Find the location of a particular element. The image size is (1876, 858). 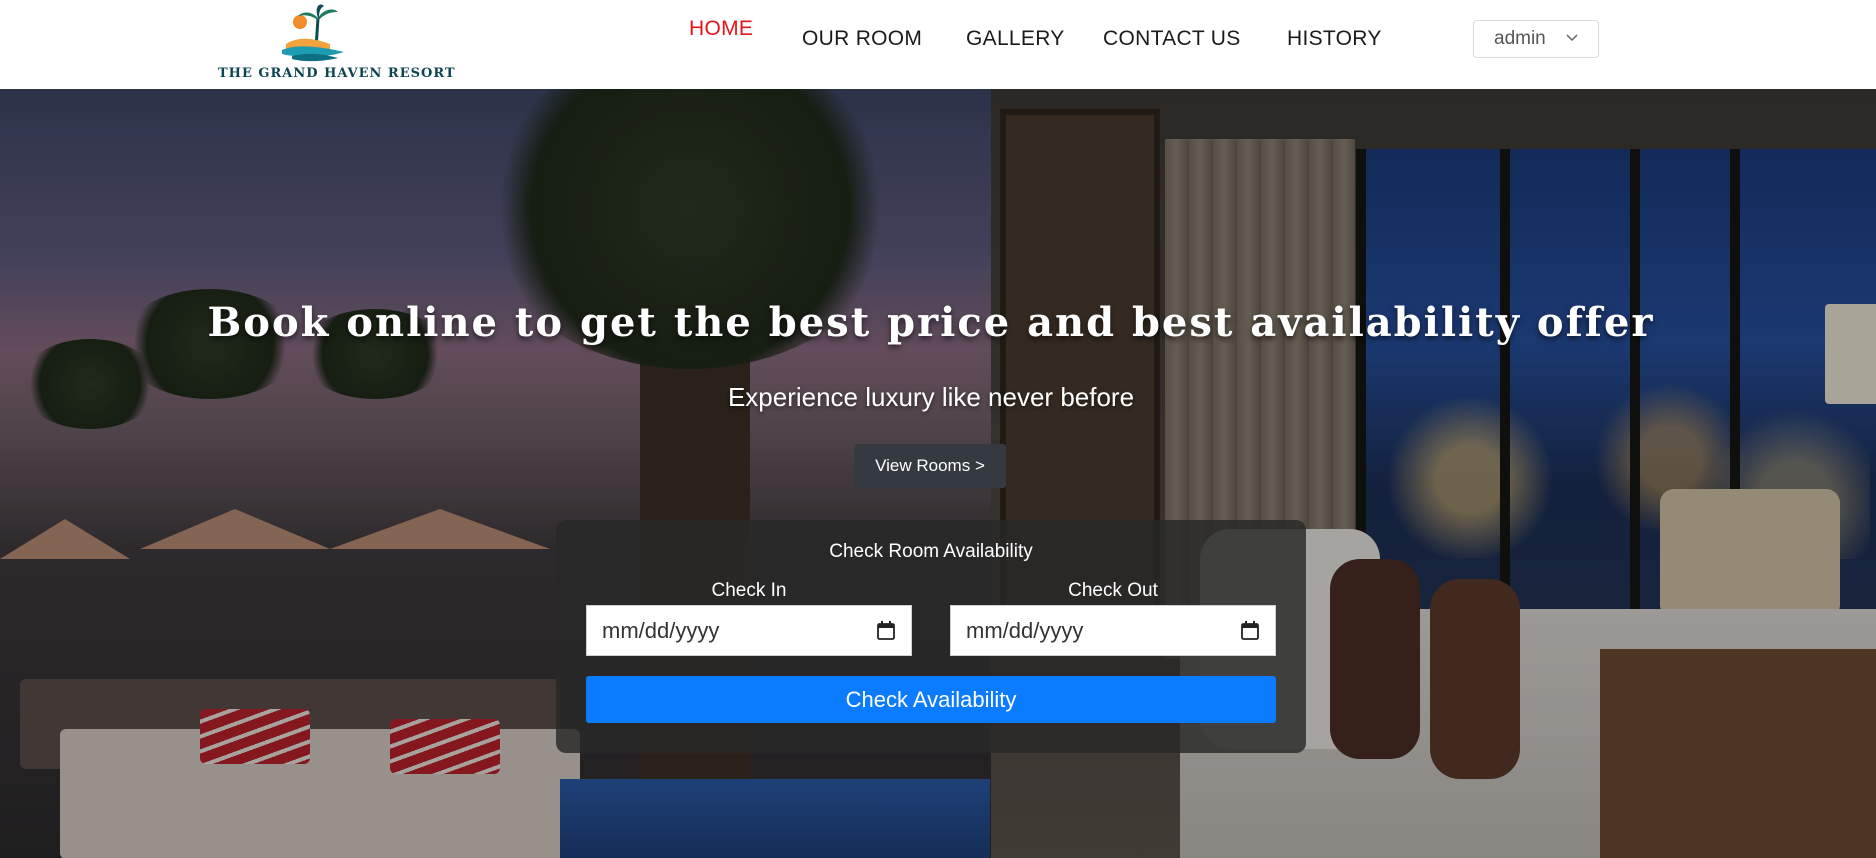

check-out-label: Check Out is located at coordinates (1113, 590).